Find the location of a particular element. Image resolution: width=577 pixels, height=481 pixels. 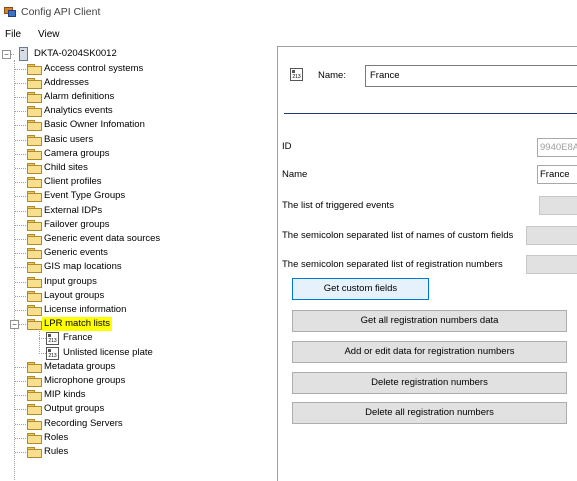

name-label: Name is located at coordinates (295, 174).